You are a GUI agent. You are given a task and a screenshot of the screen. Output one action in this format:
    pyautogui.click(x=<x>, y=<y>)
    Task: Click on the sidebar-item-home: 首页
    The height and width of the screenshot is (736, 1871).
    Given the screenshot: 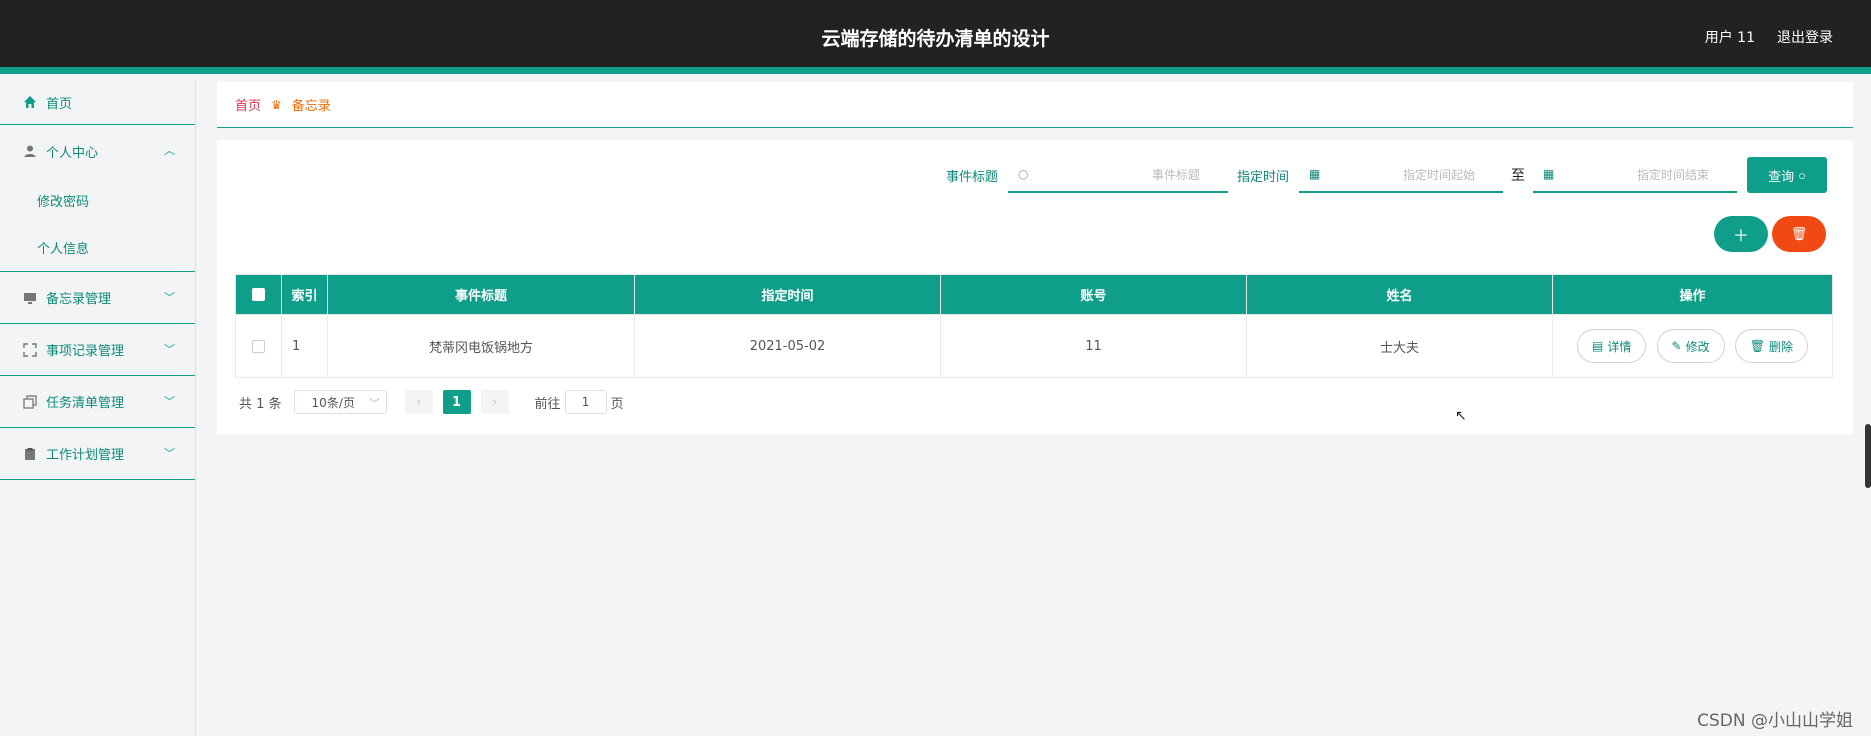 What is the action you would take?
    pyautogui.click(x=97, y=102)
    